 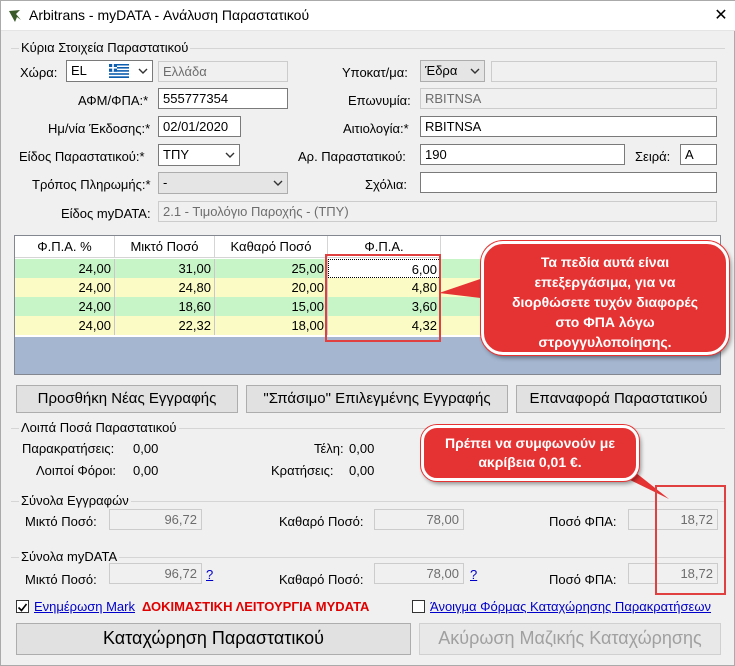 I want to click on records-net-label: Καθαρό Ποσό:, so click(x=321, y=521).